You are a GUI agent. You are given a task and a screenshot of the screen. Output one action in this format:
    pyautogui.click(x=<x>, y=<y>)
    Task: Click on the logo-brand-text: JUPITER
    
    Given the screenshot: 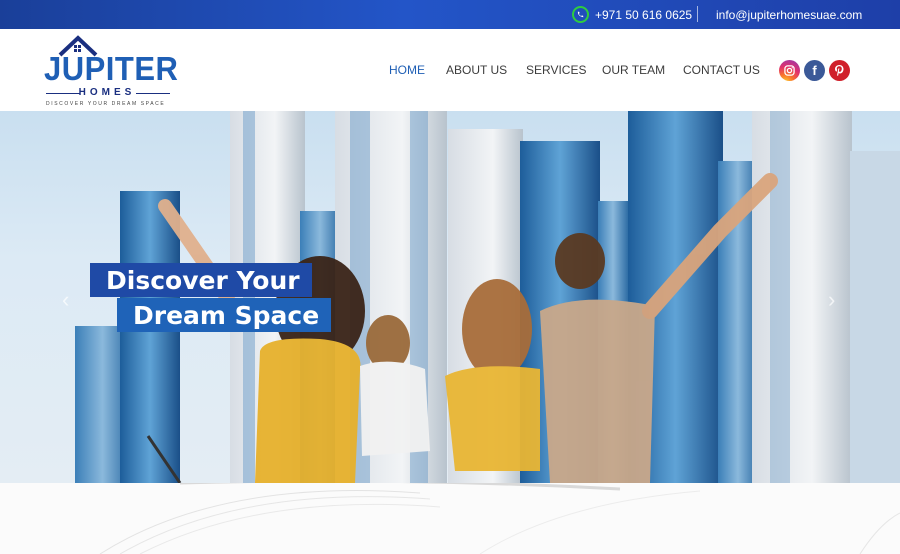 What is the action you would take?
    pyautogui.click(x=111, y=68)
    